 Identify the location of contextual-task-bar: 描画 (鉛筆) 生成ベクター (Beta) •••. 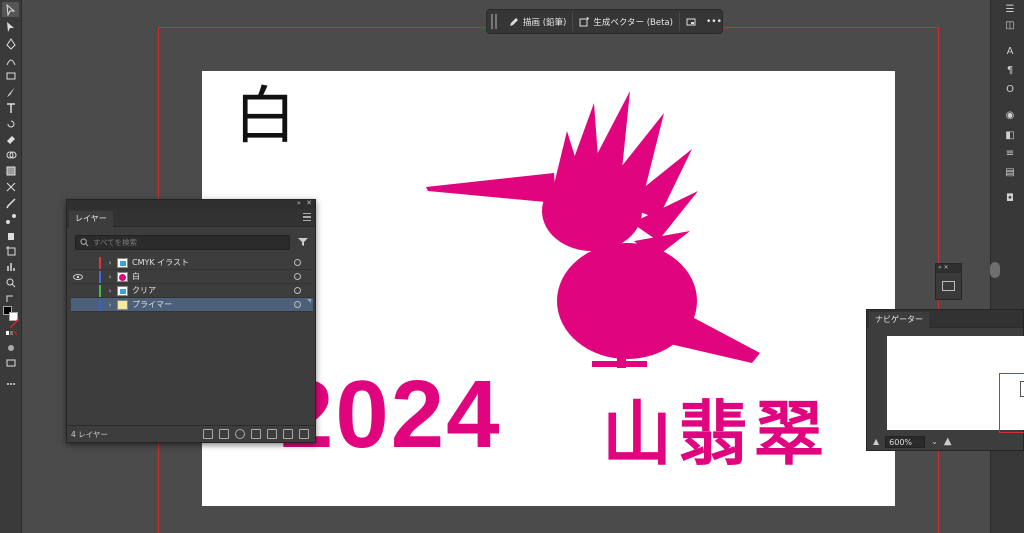
(604, 21).